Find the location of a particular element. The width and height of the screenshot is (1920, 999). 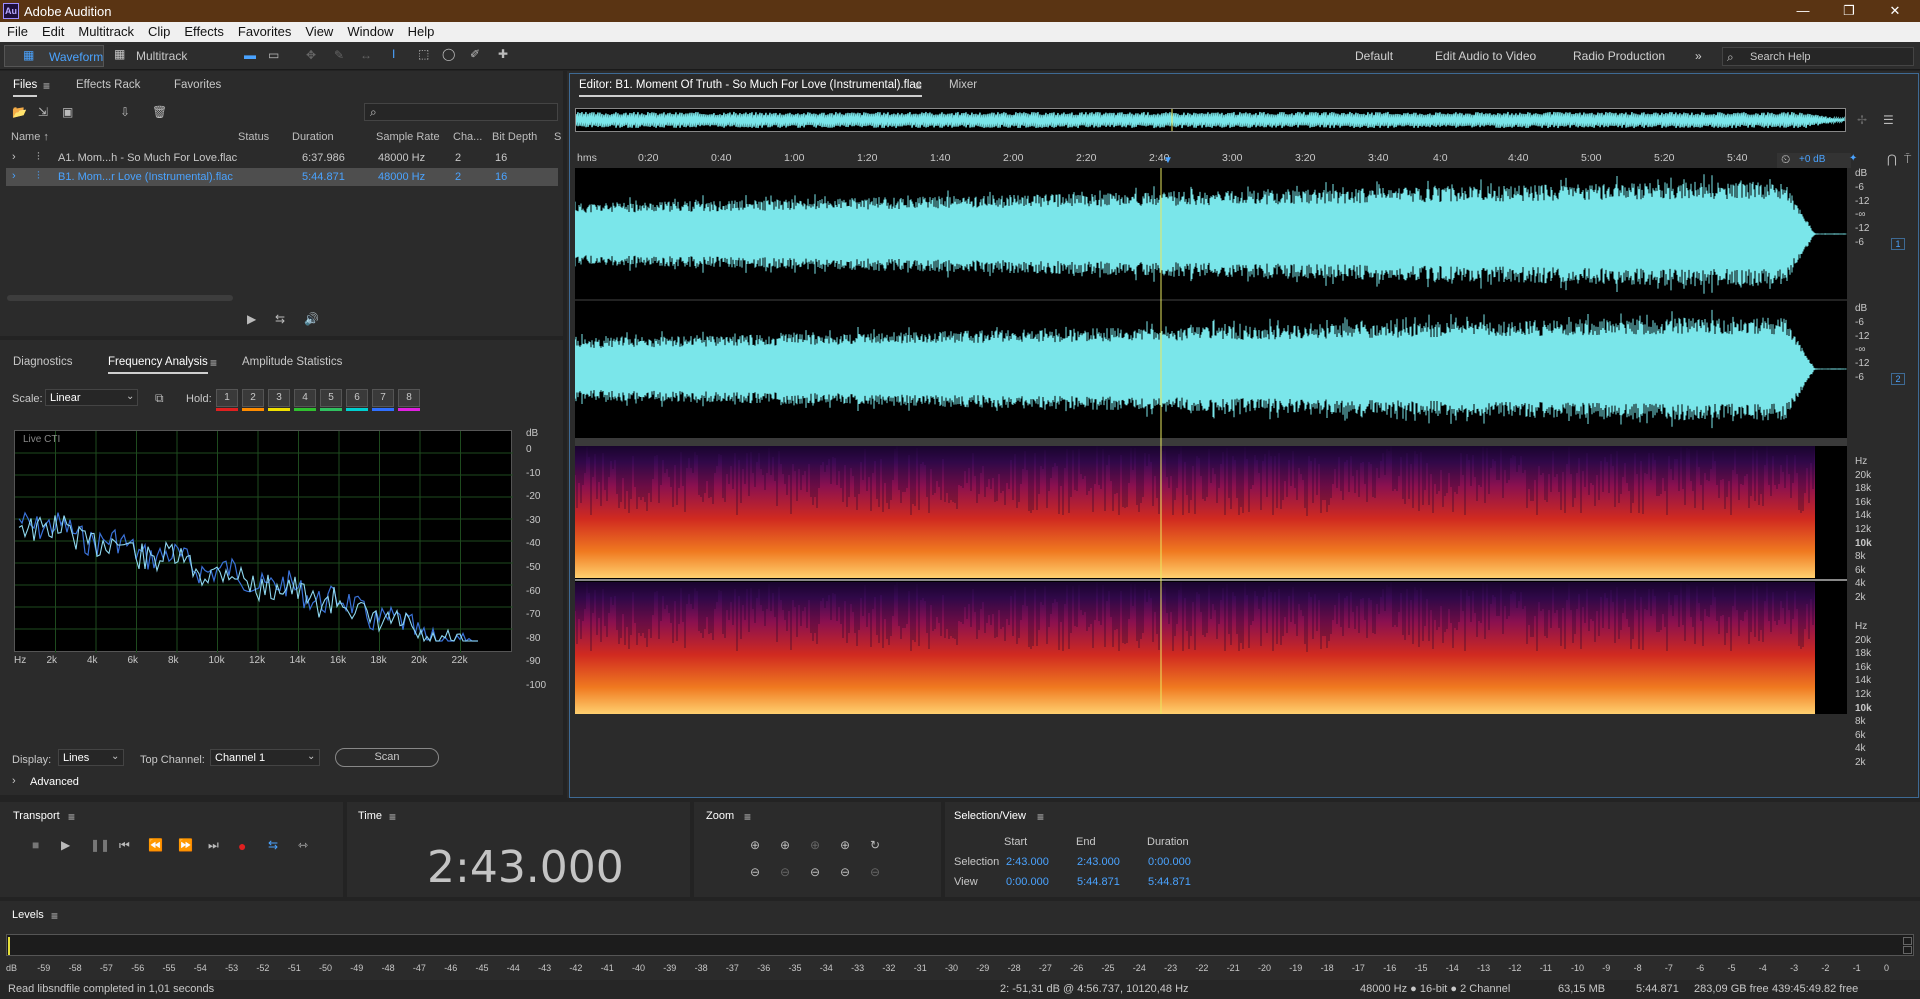

razor-tool-icon: ✎ is located at coordinates (339, 55).